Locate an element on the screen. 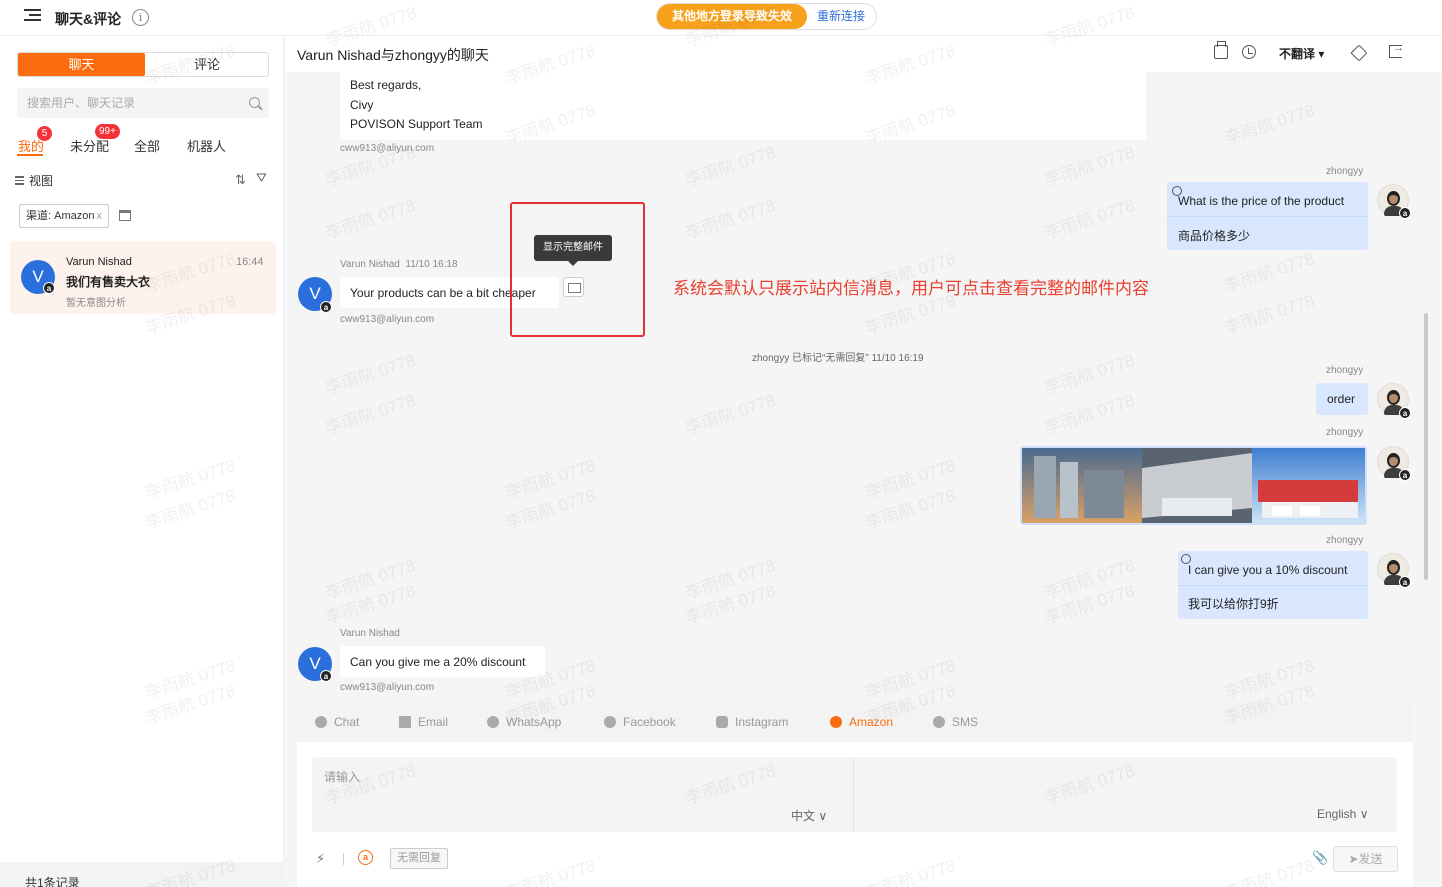  channel-tab-instagram: Instagram is located at coordinates (752, 722).